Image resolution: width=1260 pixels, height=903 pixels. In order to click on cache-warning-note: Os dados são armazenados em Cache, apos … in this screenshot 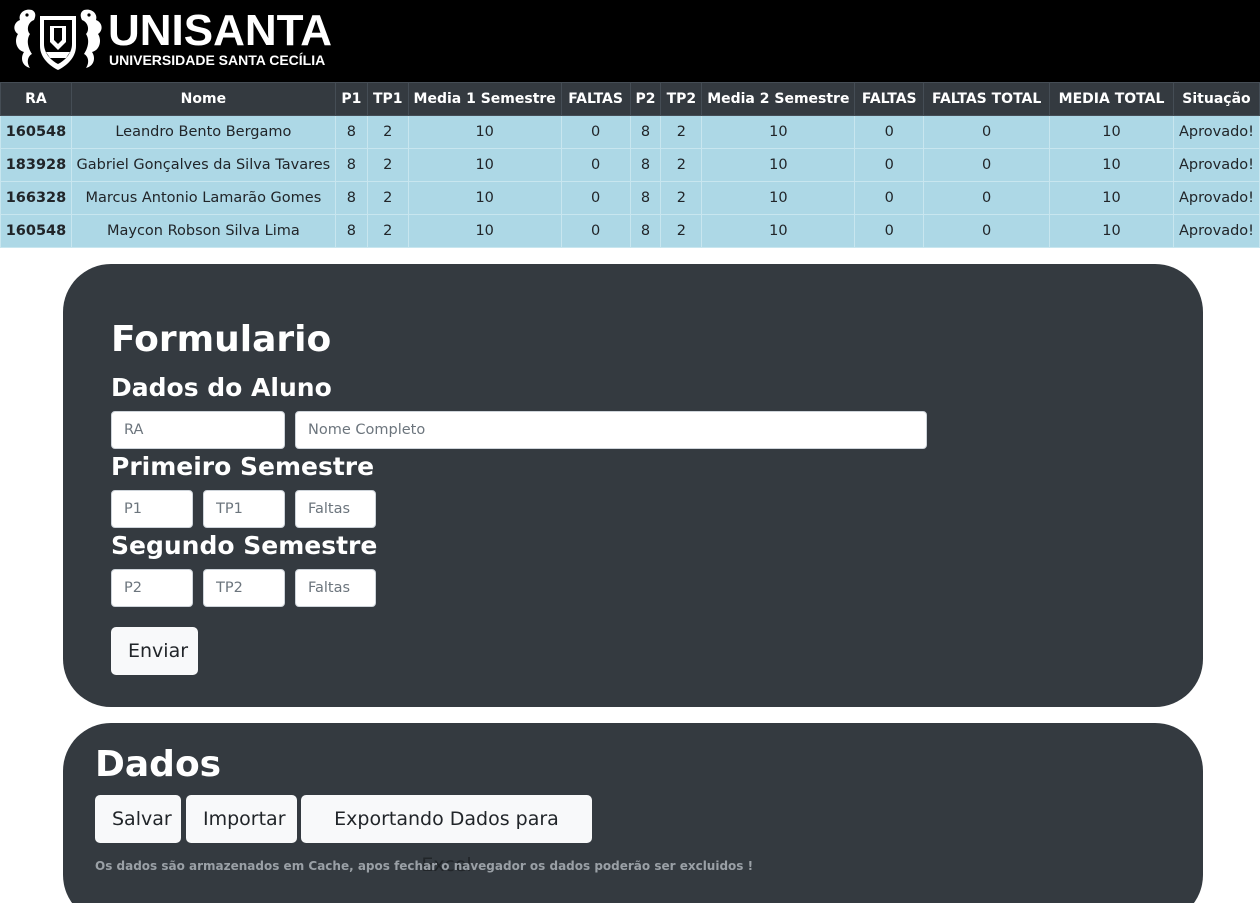, I will do `click(424, 866)`.